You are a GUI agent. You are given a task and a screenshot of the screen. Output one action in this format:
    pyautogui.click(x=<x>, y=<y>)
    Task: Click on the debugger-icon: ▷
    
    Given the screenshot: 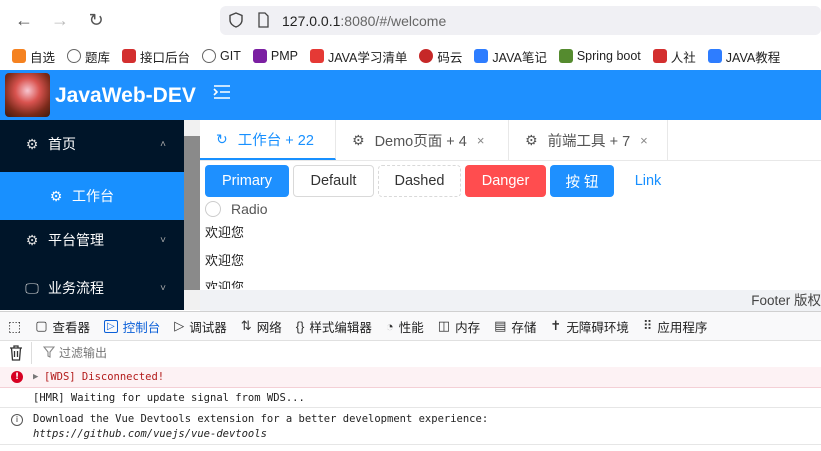 What is the action you would take?
    pyautogui.click(x=179, y=325)
    